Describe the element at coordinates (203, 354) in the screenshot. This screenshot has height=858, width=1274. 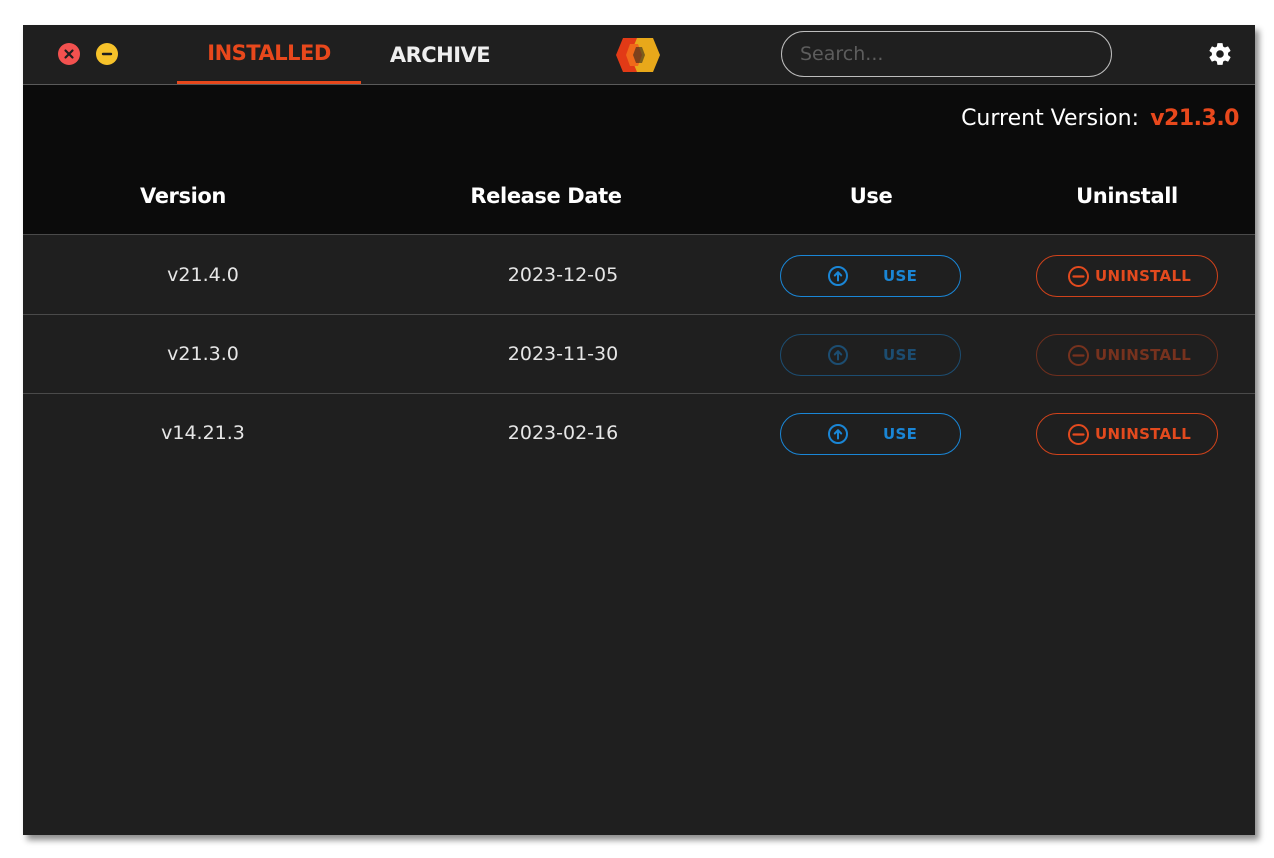
I see `version-cell: v21.3.0` at that location.